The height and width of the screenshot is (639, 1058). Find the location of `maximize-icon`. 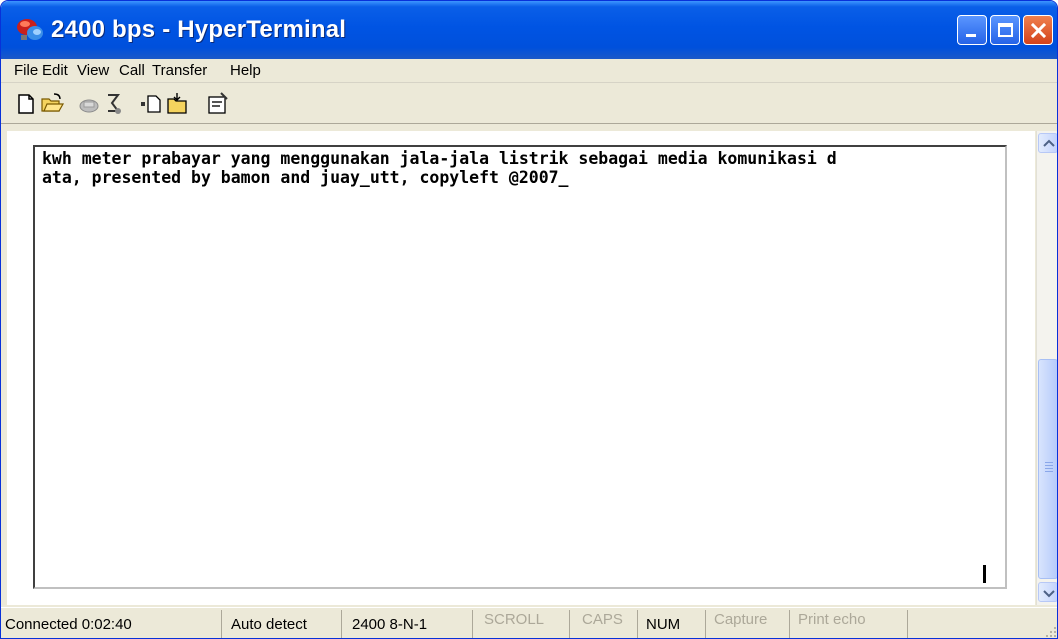

maximize-icon is located at coordinates (1005, 30).